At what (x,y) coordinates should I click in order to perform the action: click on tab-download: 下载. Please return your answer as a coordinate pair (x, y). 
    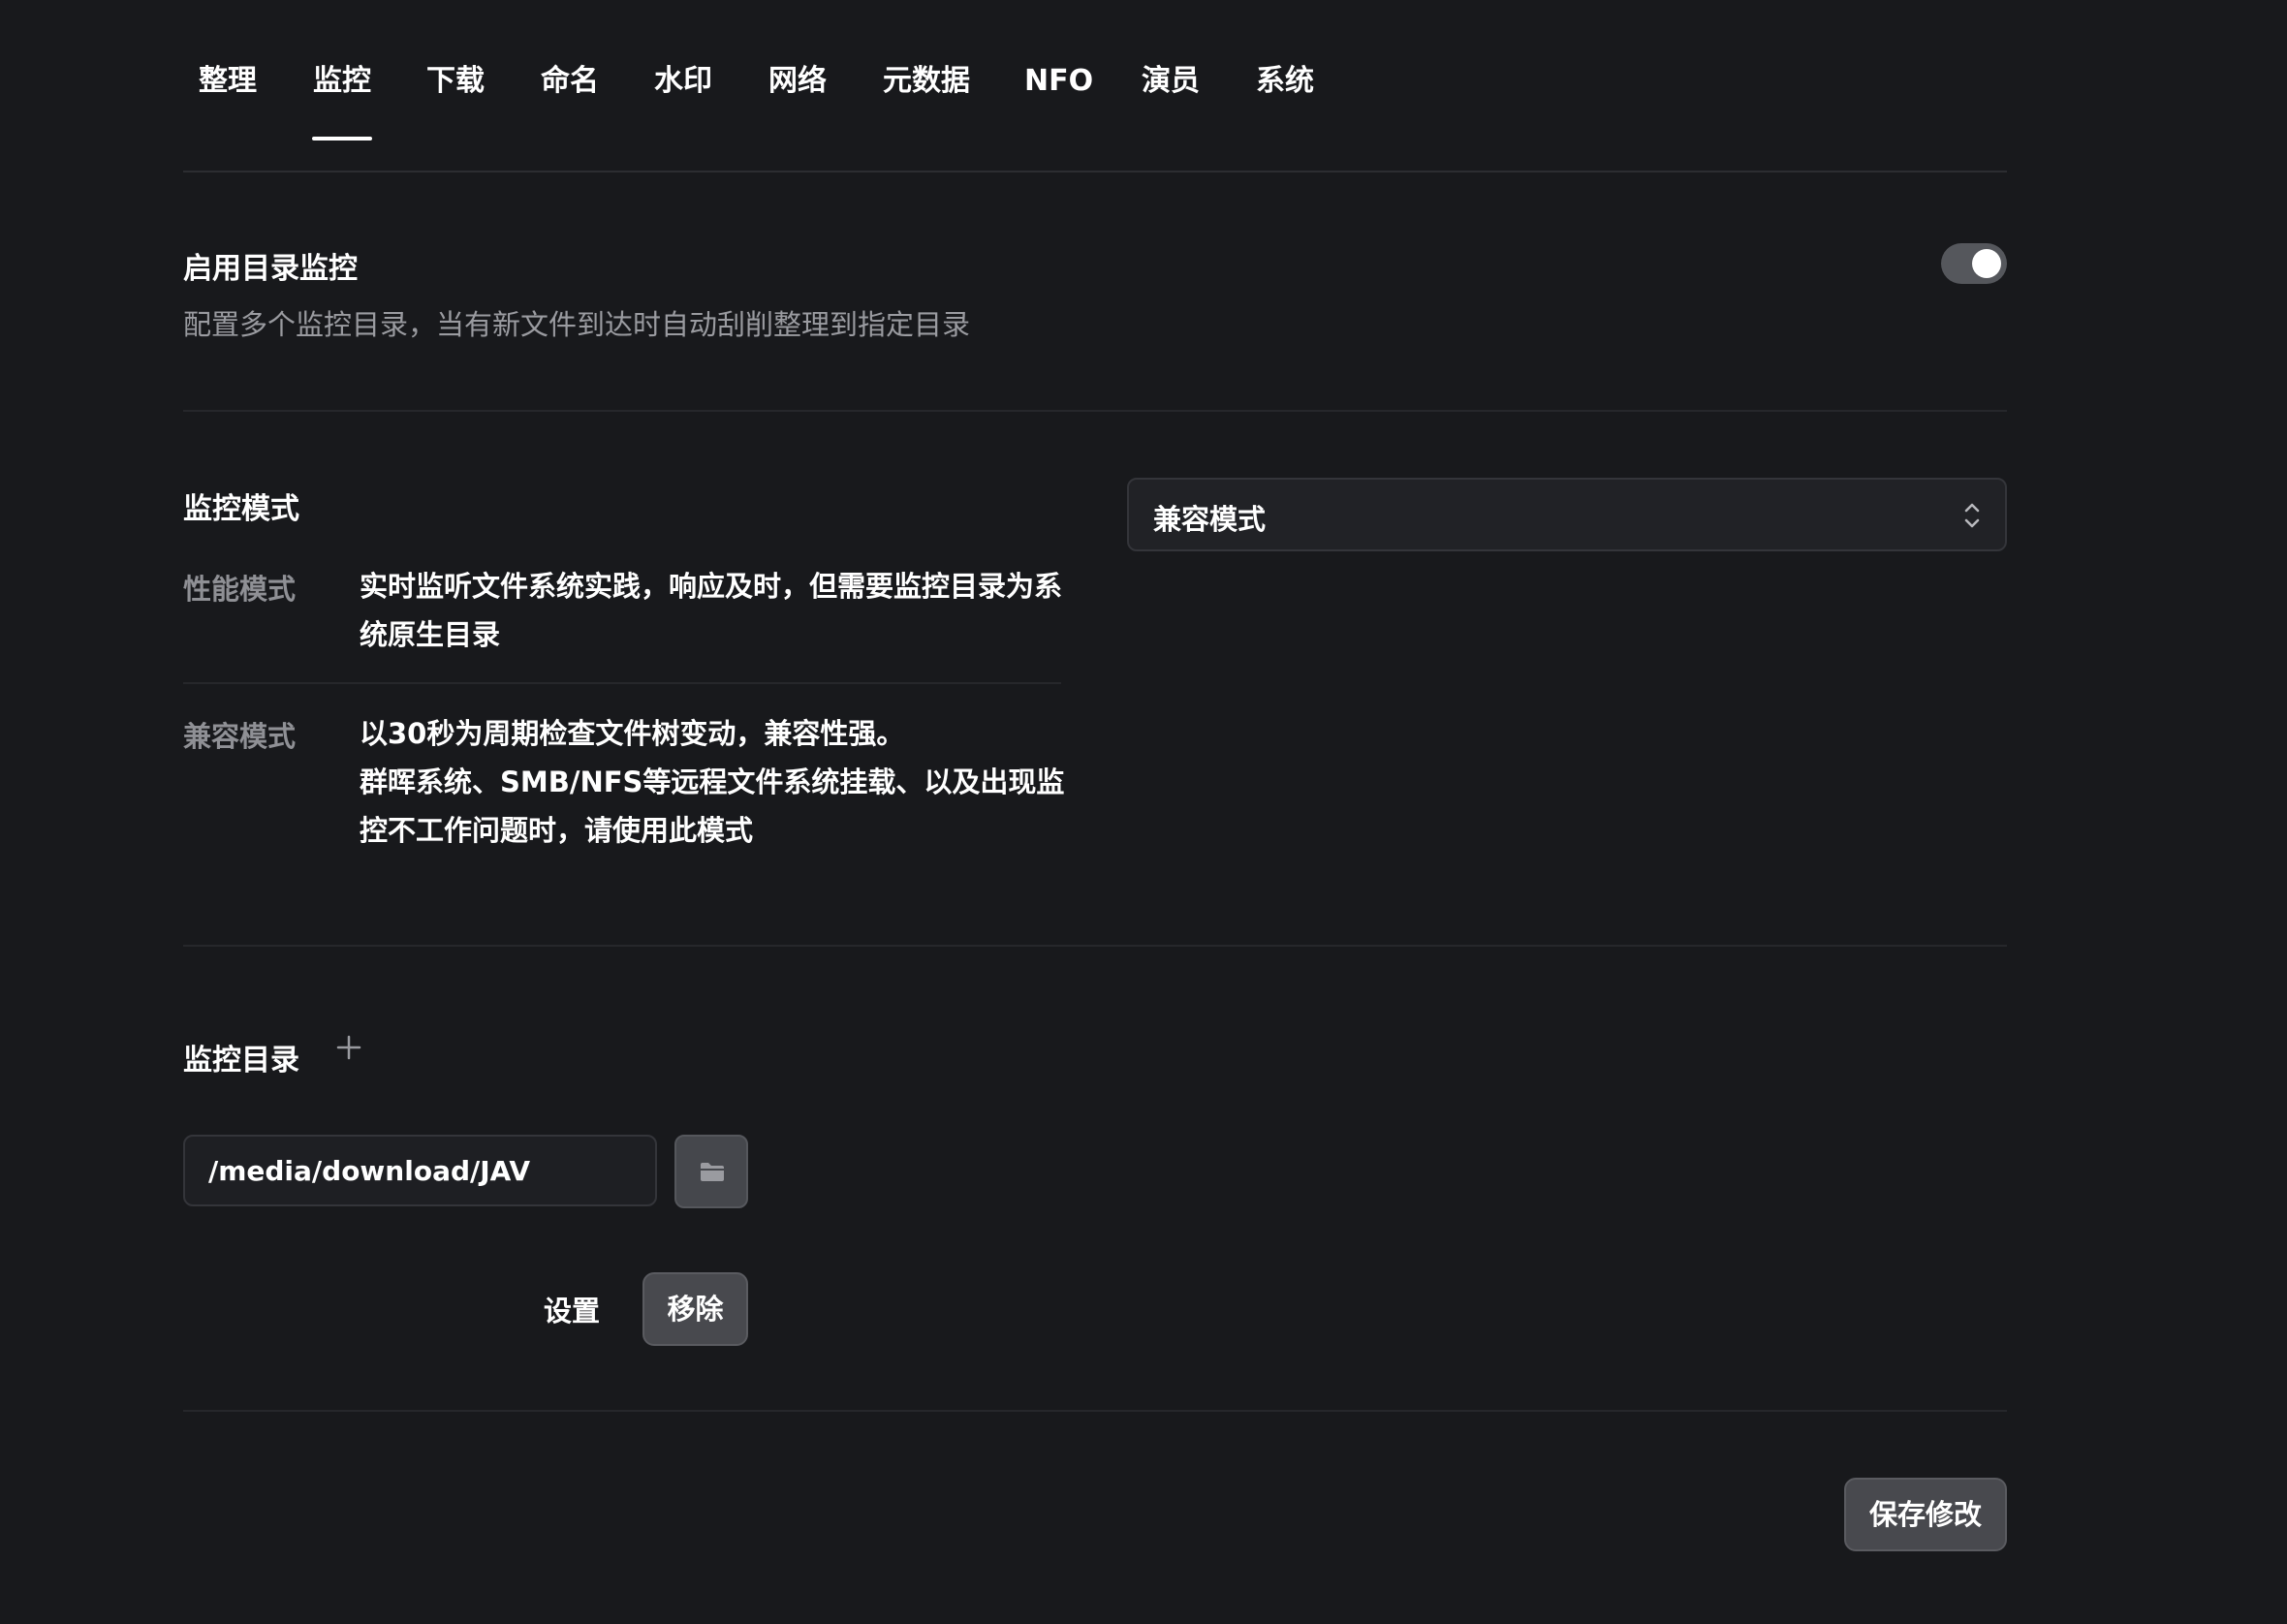
    Looking at the image, I should click on (455, 81).